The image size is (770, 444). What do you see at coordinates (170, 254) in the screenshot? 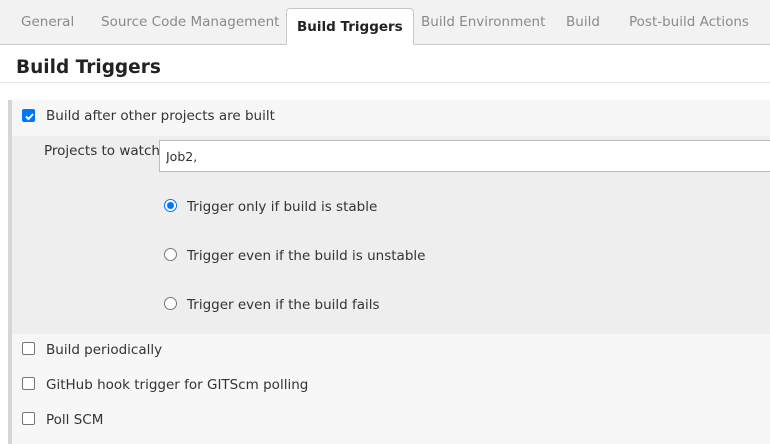
I see `radio-trigger-unstable` at bounding box center [170, 254].